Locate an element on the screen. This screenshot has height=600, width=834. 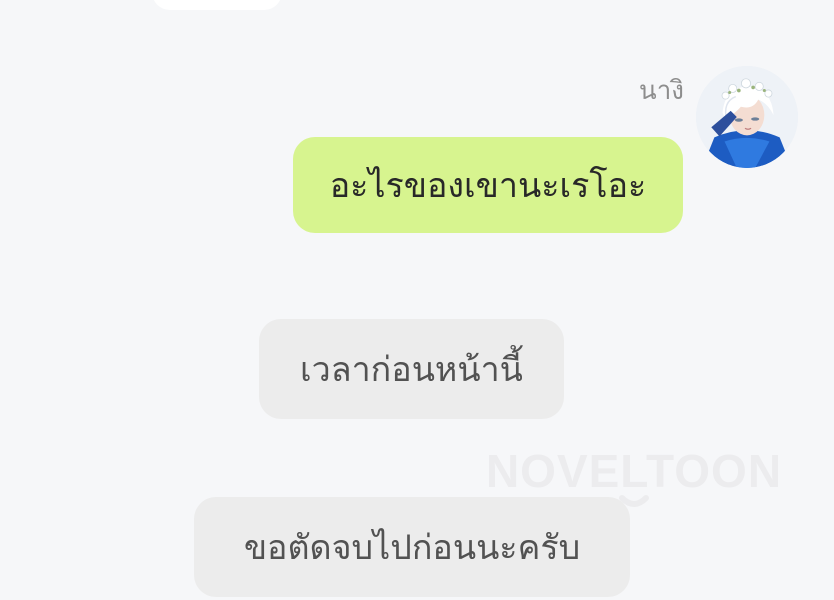
outgoing-message-bubble: อะไรของเขานะเรโอะ is located at coordinates (488, 185).